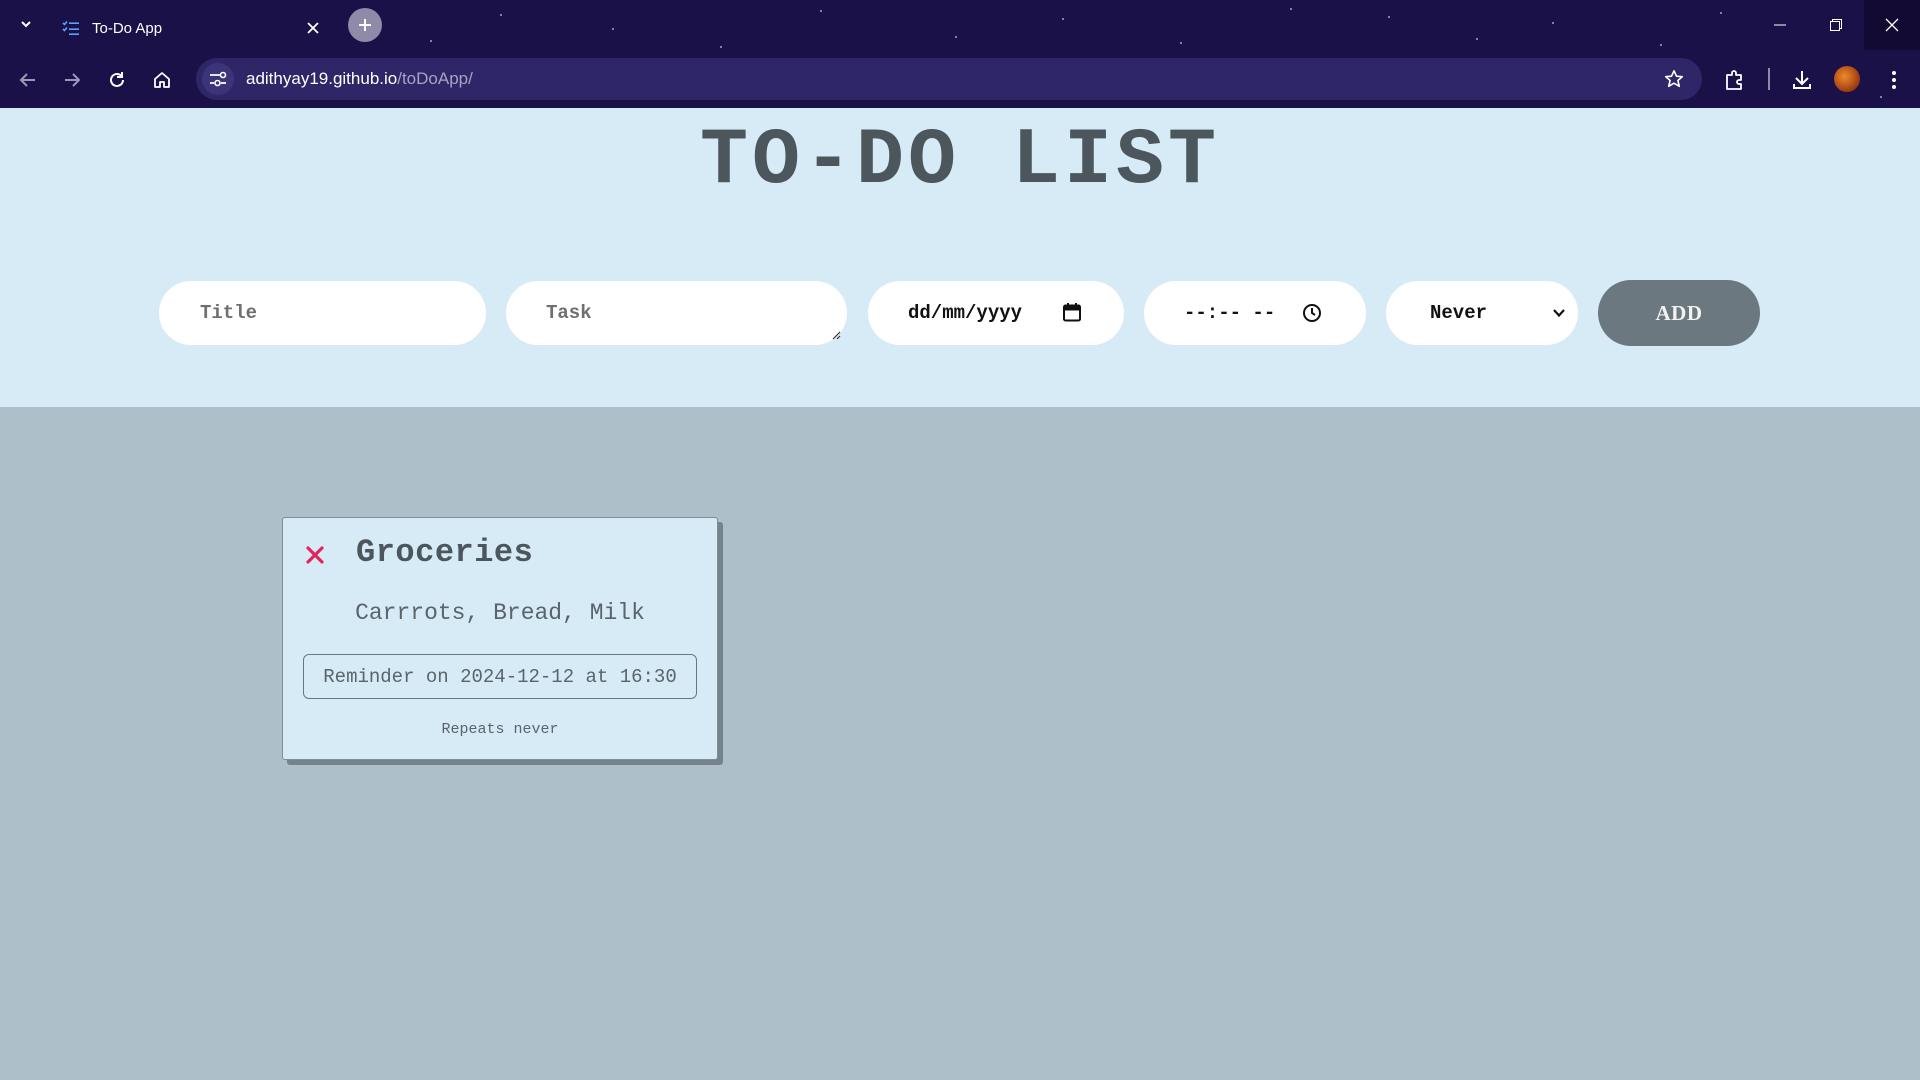 The height and width of the screenshot is (1080, 1920). I want to click on minimize-button, so click(1780, 25).